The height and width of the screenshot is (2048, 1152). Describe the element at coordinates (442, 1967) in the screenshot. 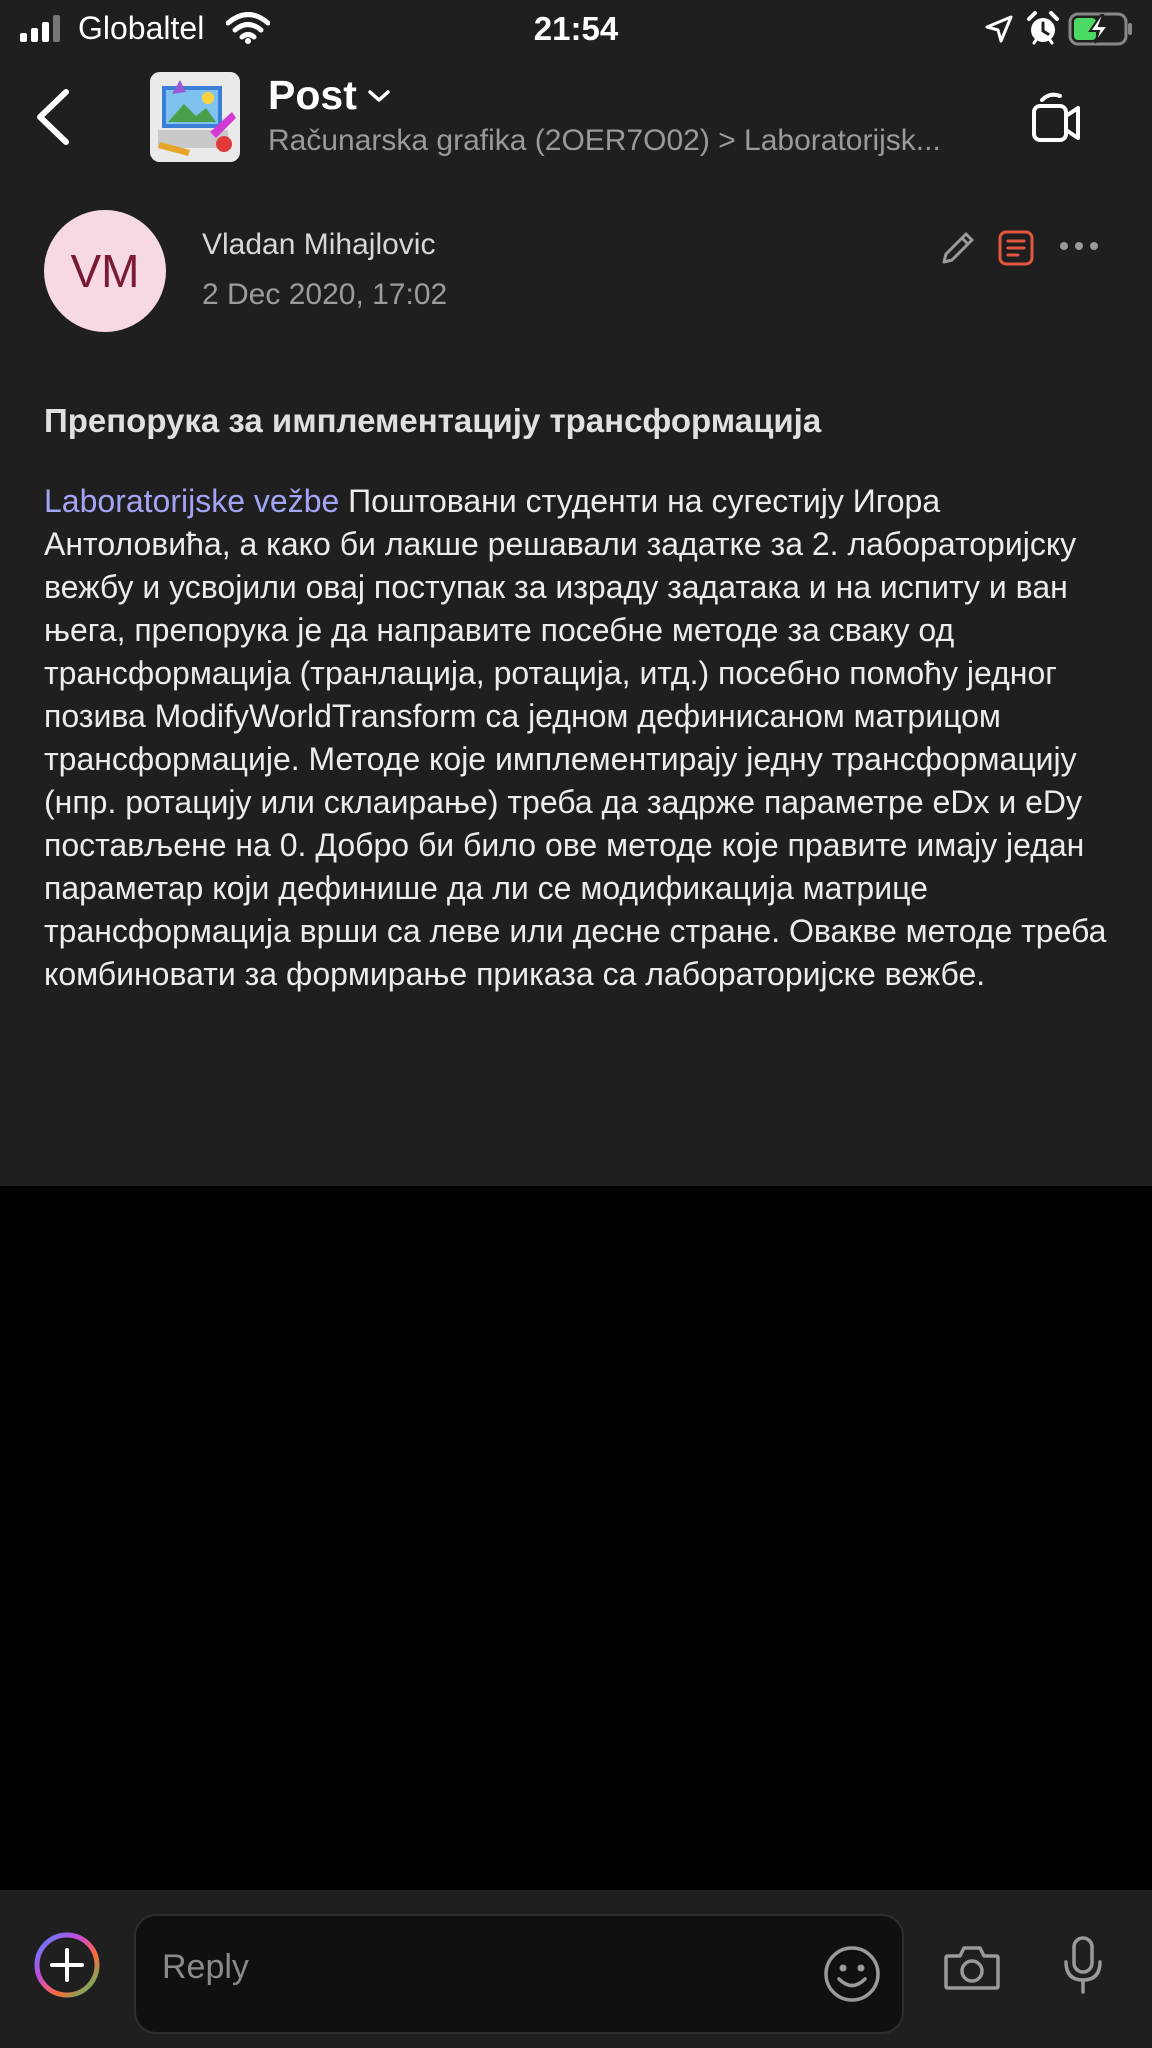

I see `reply-input` at that location.